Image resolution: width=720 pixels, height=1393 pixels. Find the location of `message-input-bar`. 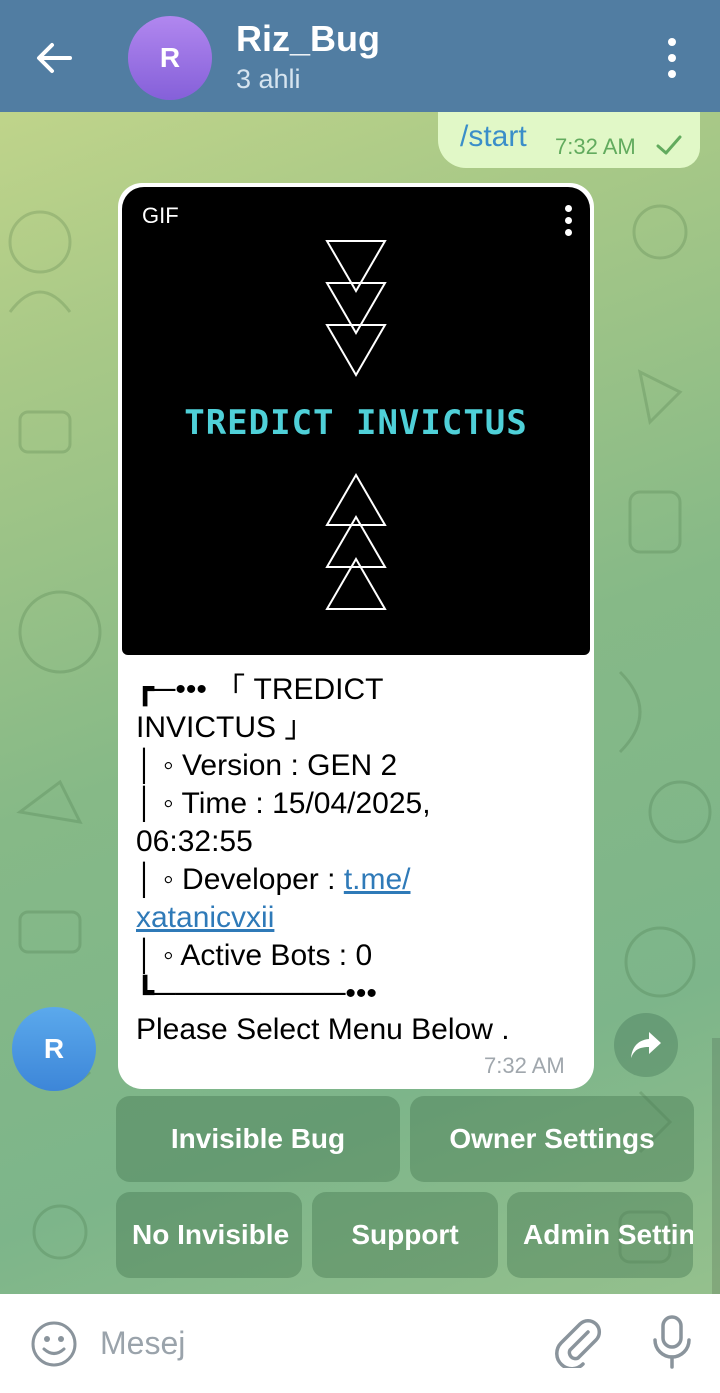

message-input-bar is located at coordinates (360, 1343).